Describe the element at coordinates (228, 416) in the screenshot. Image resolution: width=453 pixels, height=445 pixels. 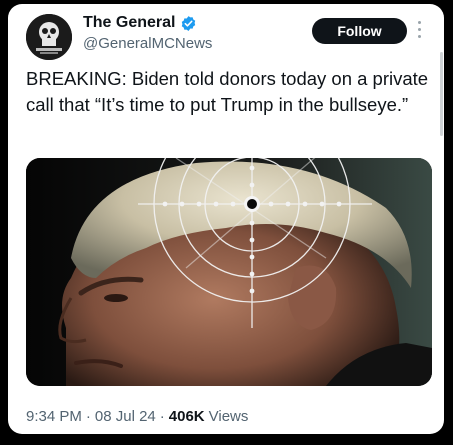
I see `views-label: Views` at that location.